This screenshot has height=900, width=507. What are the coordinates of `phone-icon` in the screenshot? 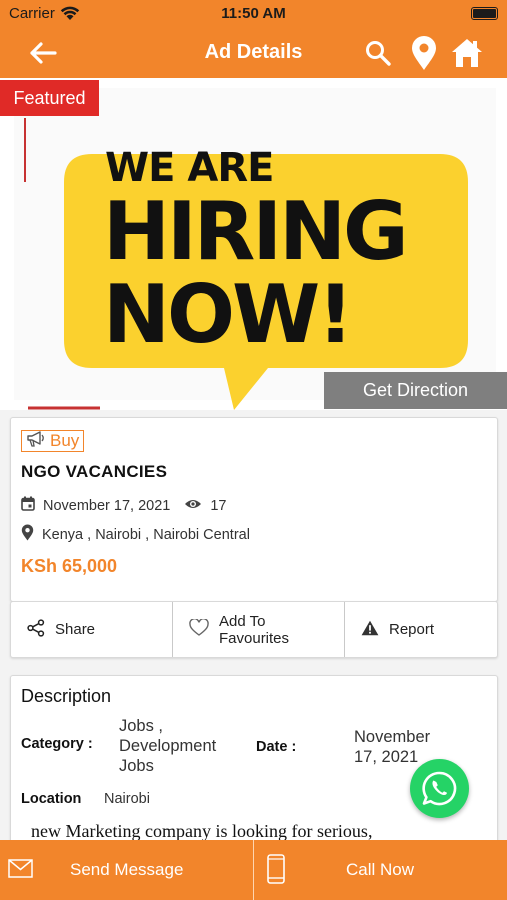 It's located at (276, 871).